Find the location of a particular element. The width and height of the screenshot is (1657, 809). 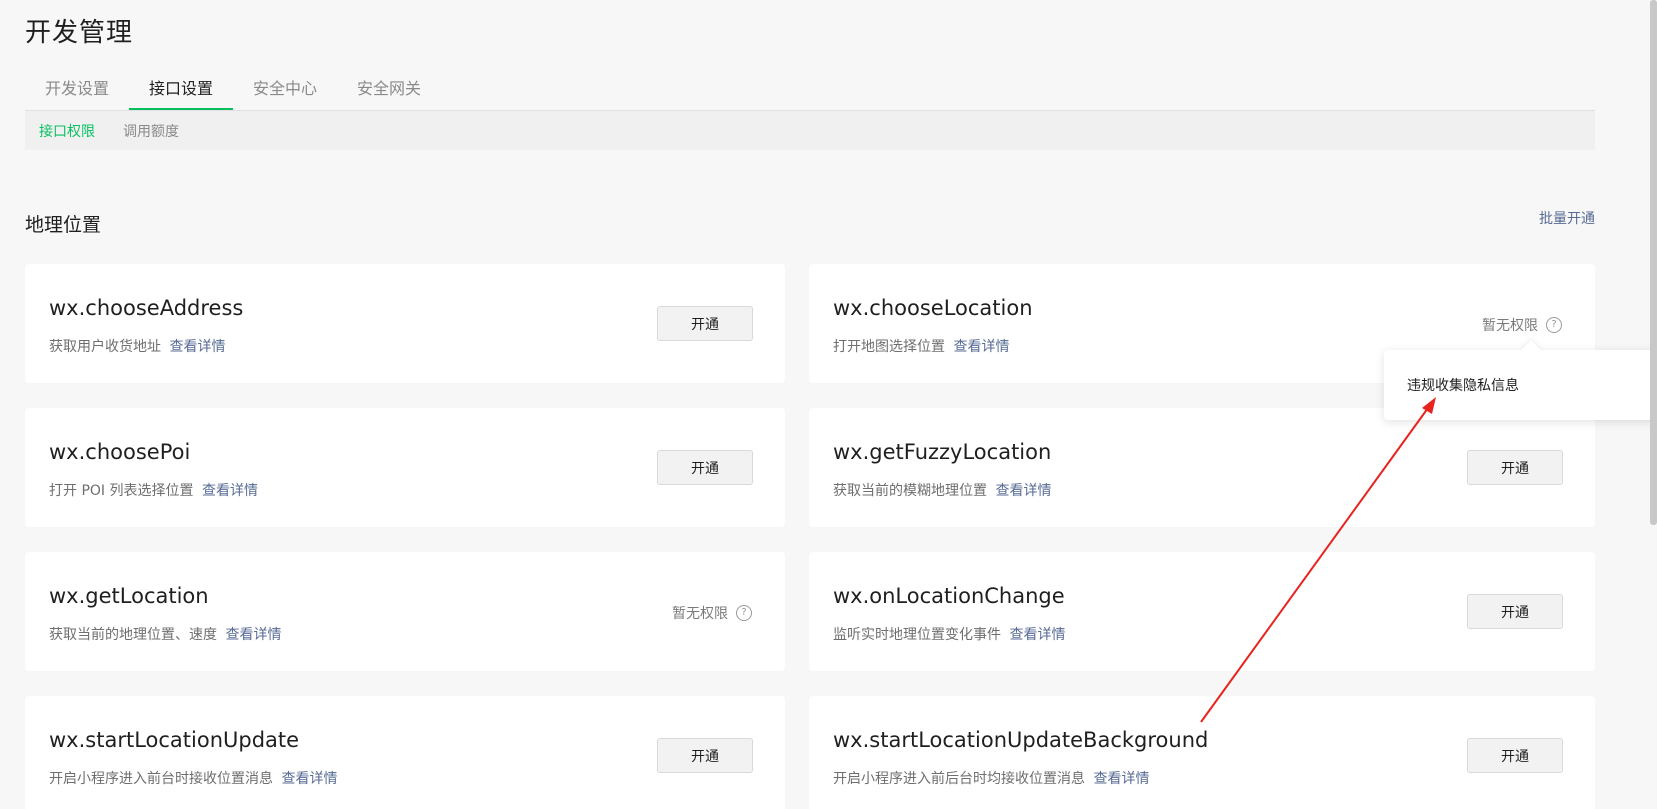

no-permission-tooltip: 违规收集隐私信息 is located at coordinates (1520, 380).